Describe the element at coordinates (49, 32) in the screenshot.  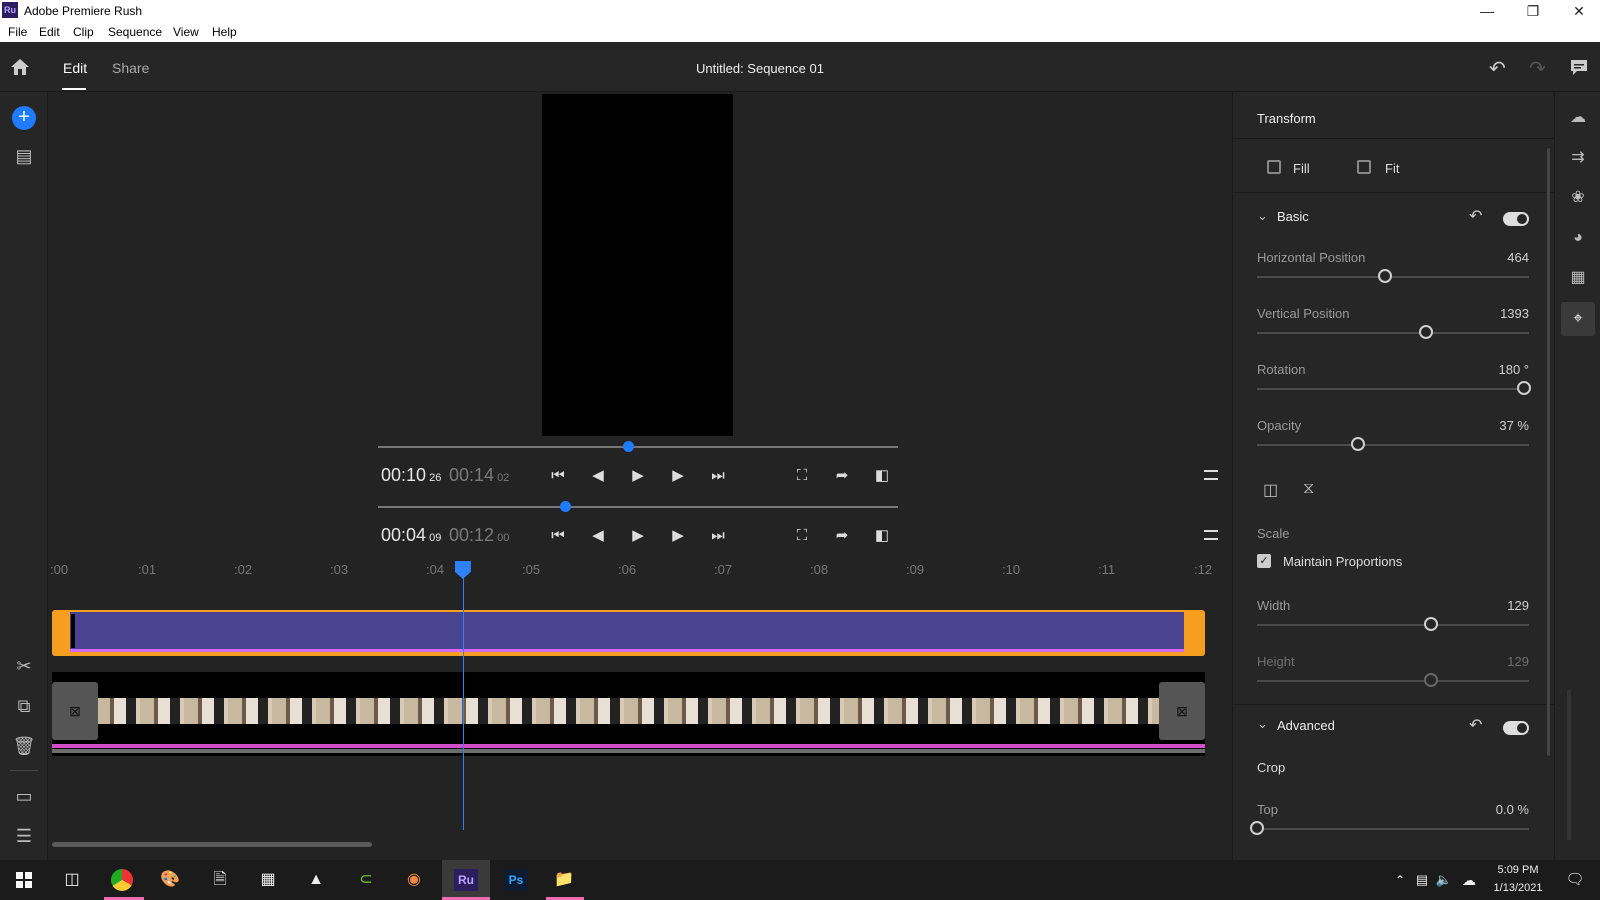
I see `menu-edit: Edit` at that location.